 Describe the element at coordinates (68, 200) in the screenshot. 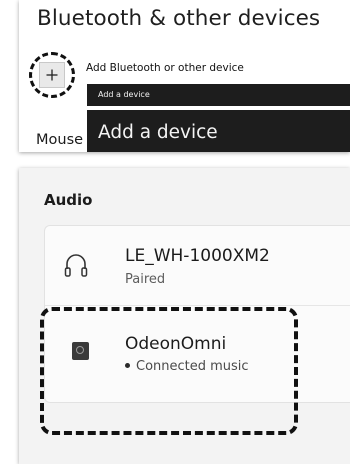

I see `section-title: Audio` at that location.